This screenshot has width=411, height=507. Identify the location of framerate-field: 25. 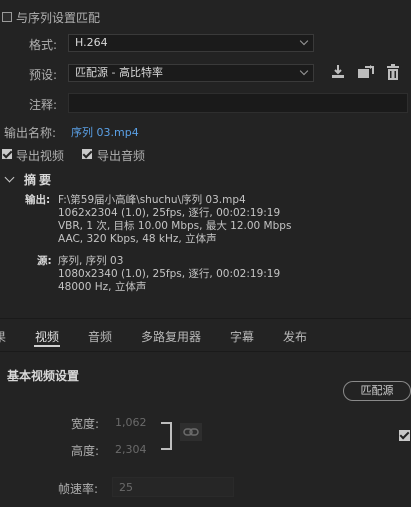
(173, 487).